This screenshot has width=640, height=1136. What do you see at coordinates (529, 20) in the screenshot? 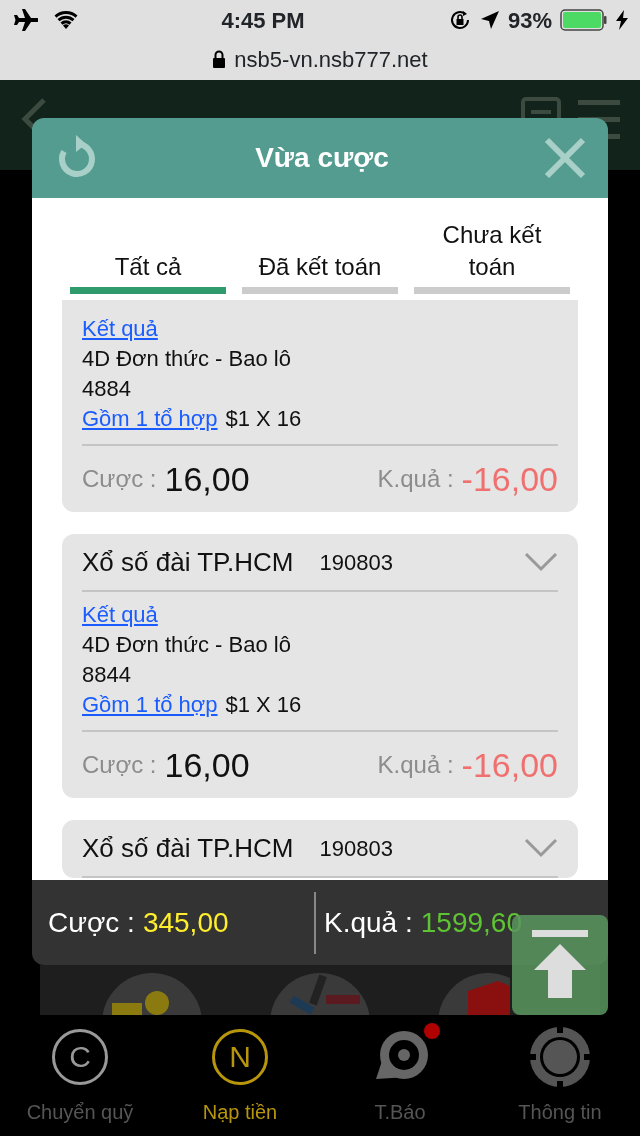
I see `battery-percent: 93%` at bounding box center [529, 20].